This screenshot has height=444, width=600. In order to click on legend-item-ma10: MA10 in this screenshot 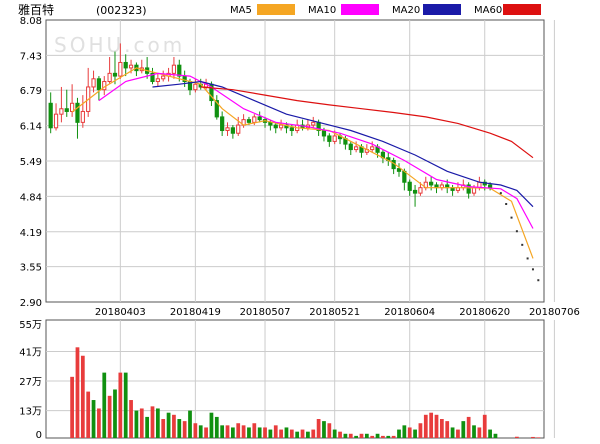, I will do `click(343, 10)`.